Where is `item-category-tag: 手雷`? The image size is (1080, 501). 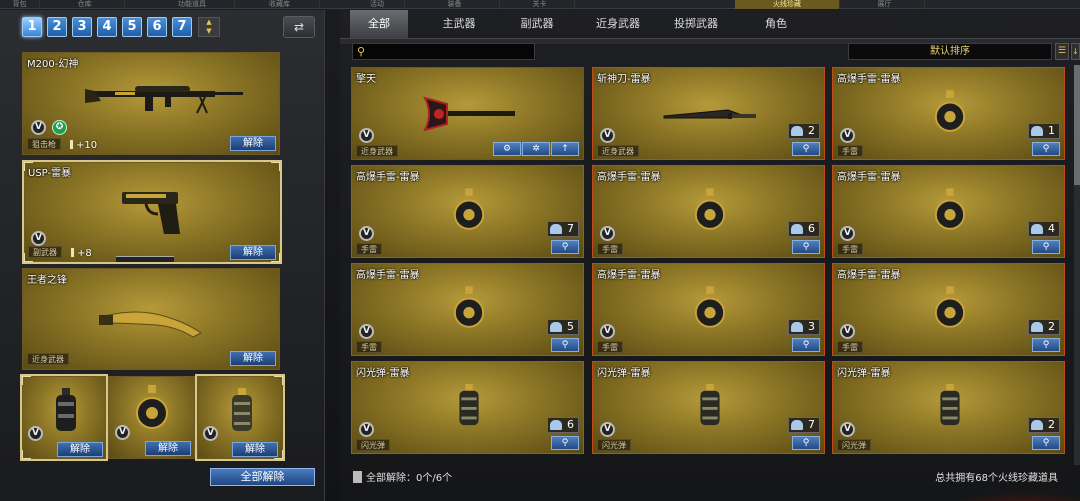 item-category-tag: 手雷 is located at coordinates (610, 249).